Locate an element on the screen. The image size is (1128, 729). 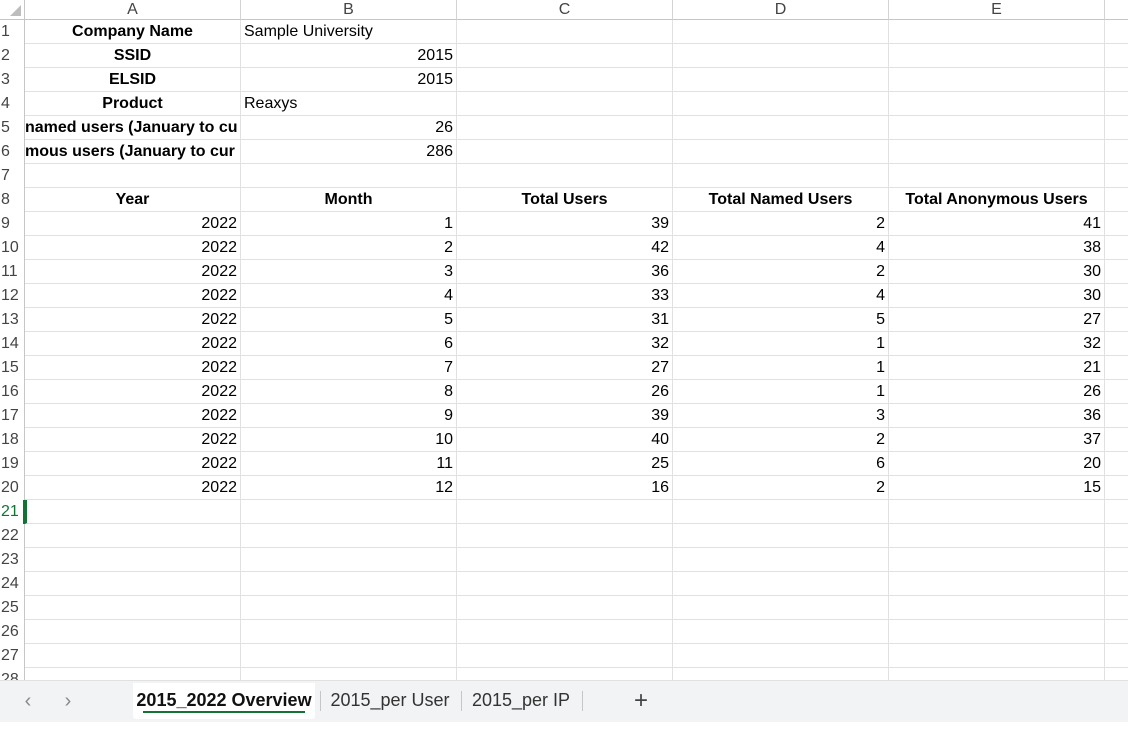
anonymous-users-cell: 27 is located at coordinates (997, 320).